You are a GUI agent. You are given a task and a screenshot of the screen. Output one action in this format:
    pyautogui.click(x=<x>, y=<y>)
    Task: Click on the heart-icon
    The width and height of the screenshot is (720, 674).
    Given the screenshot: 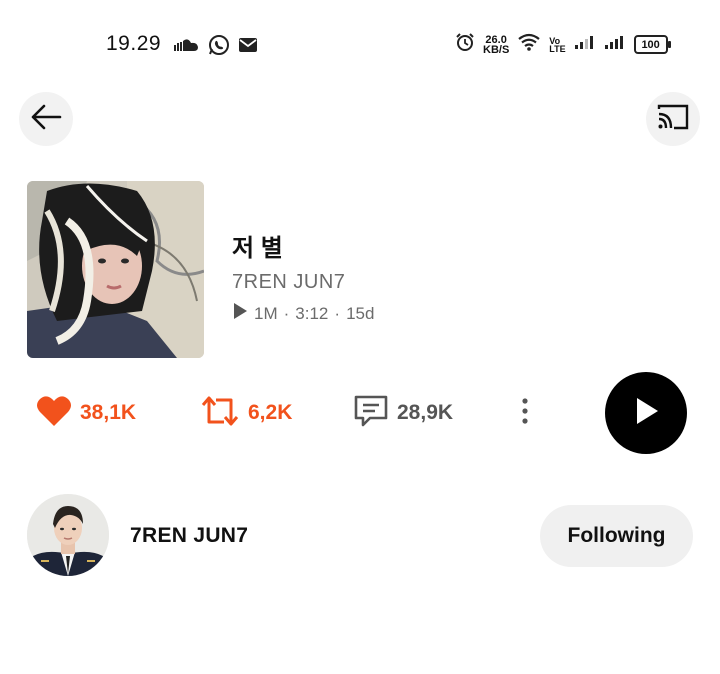 What is the action you would take?
    pyautogui.click(x=54, y=413)
    